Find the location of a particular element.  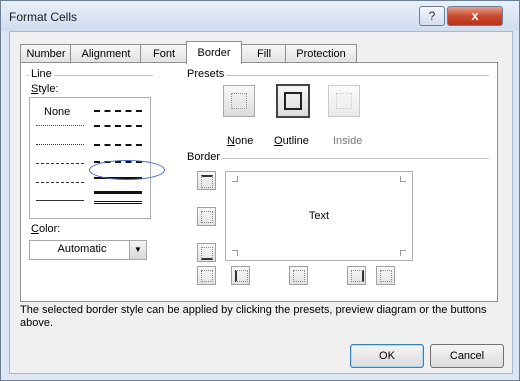

ok-button: OK is located at coordinates (387, 356).